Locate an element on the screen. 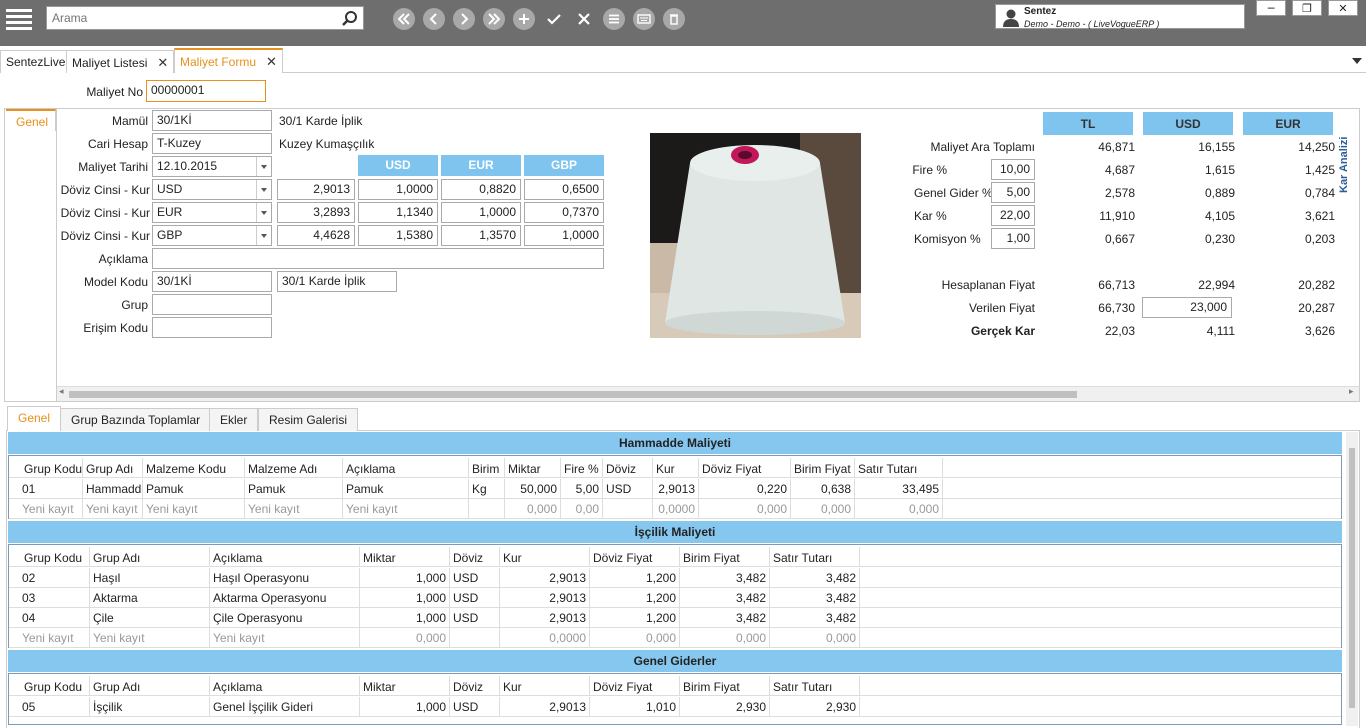  grid-scrollbar-thumb is located at coordinates (1352, 578).